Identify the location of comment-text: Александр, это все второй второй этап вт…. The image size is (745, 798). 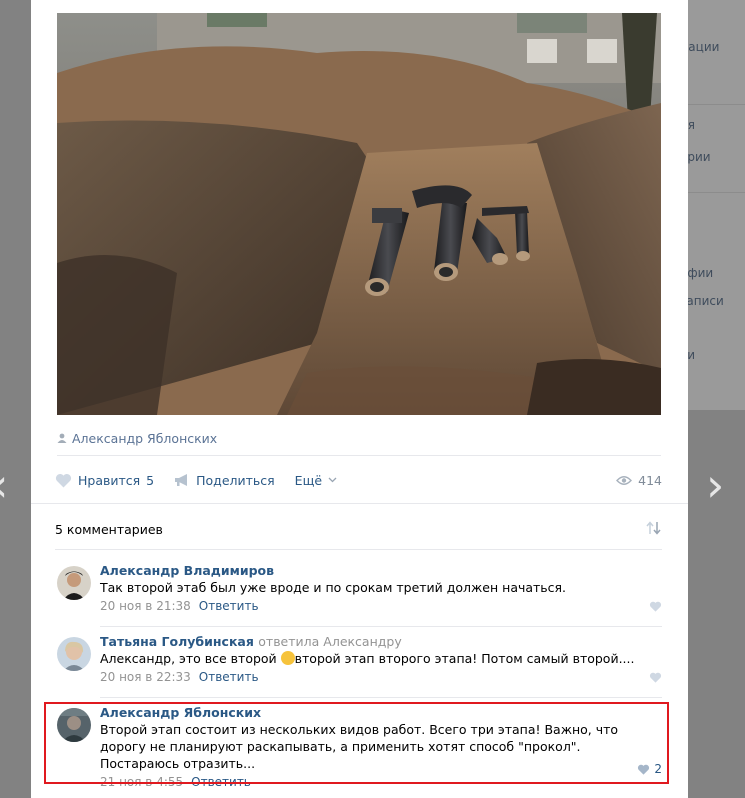
(381, 658).